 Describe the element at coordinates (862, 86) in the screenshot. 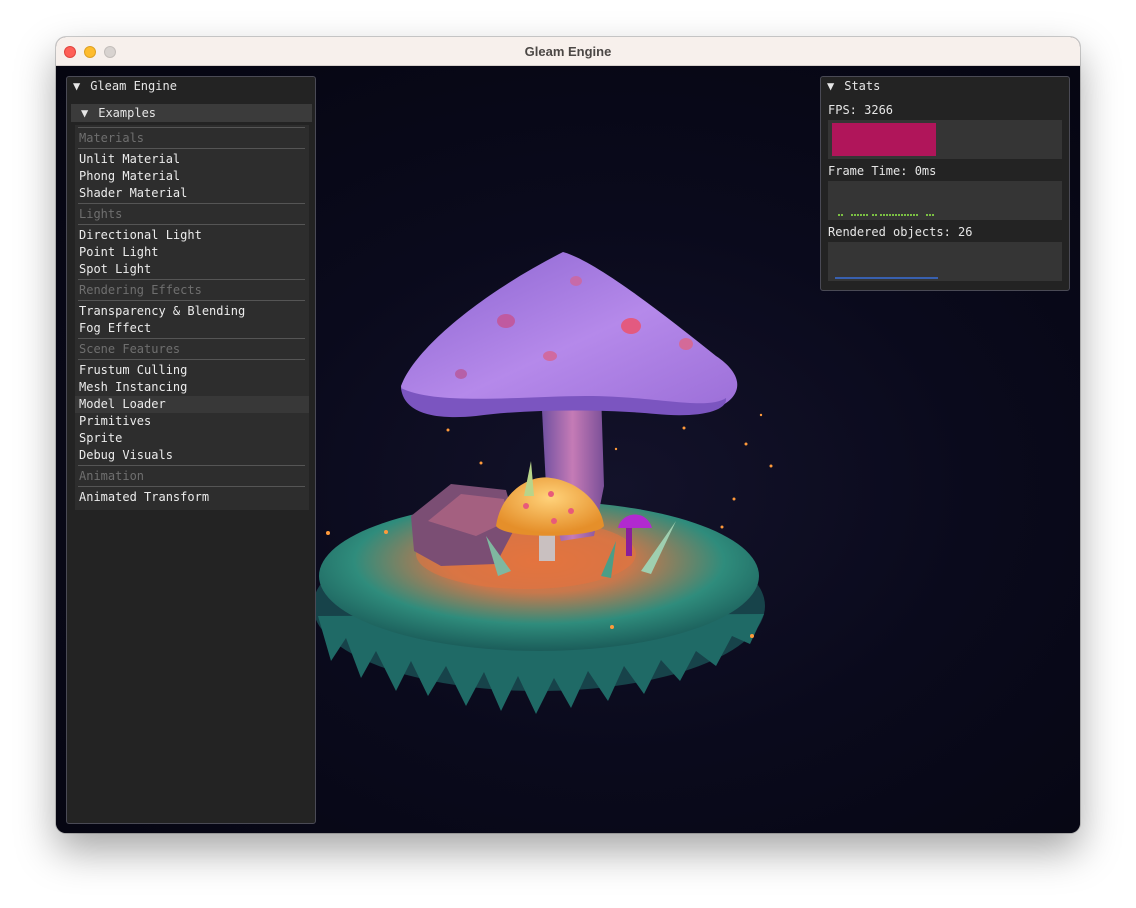

I see `stats-window-title: Stats` at that location.